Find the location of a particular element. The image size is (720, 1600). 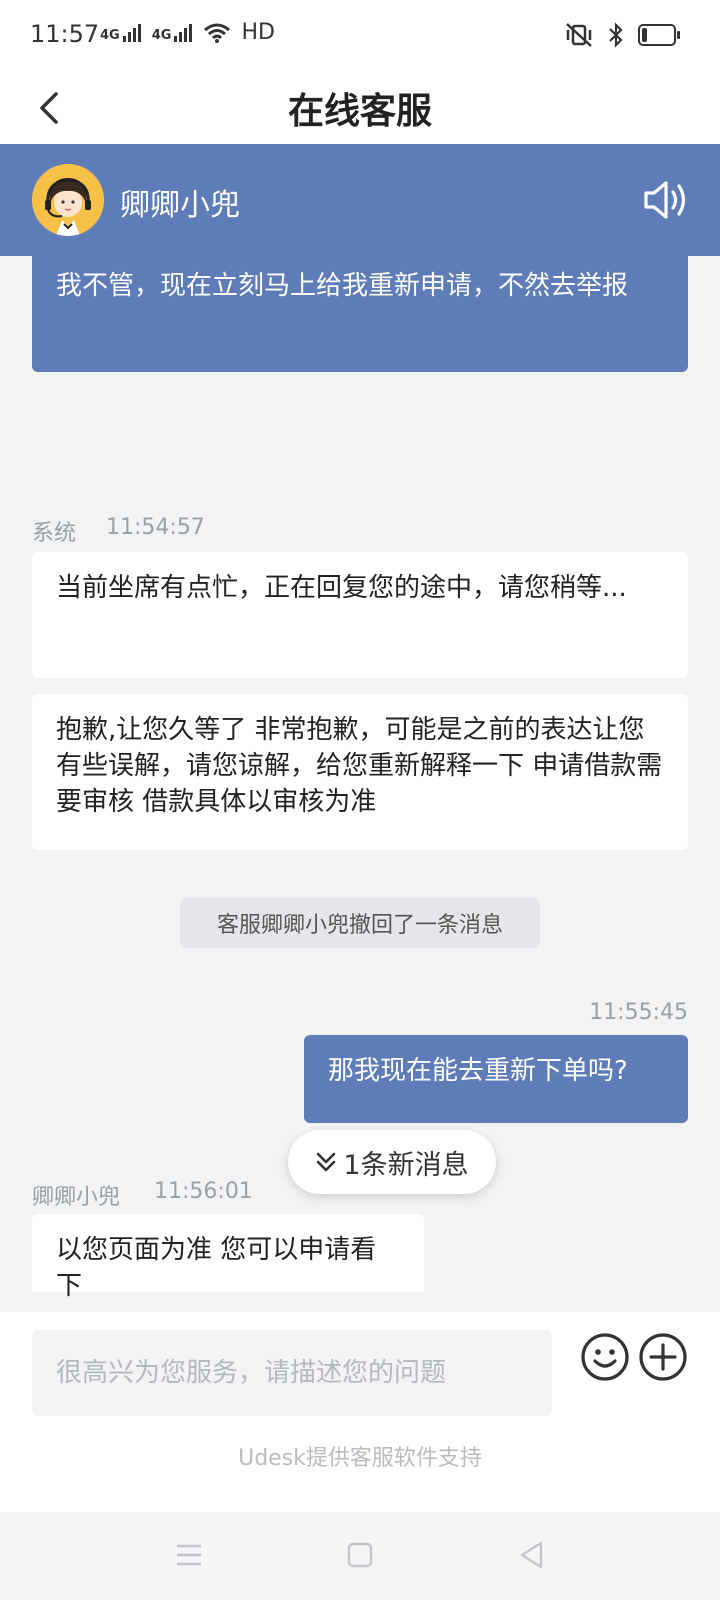

powered-by: Udesk提供客服软件支持 is located at coordinates (360, 1458).